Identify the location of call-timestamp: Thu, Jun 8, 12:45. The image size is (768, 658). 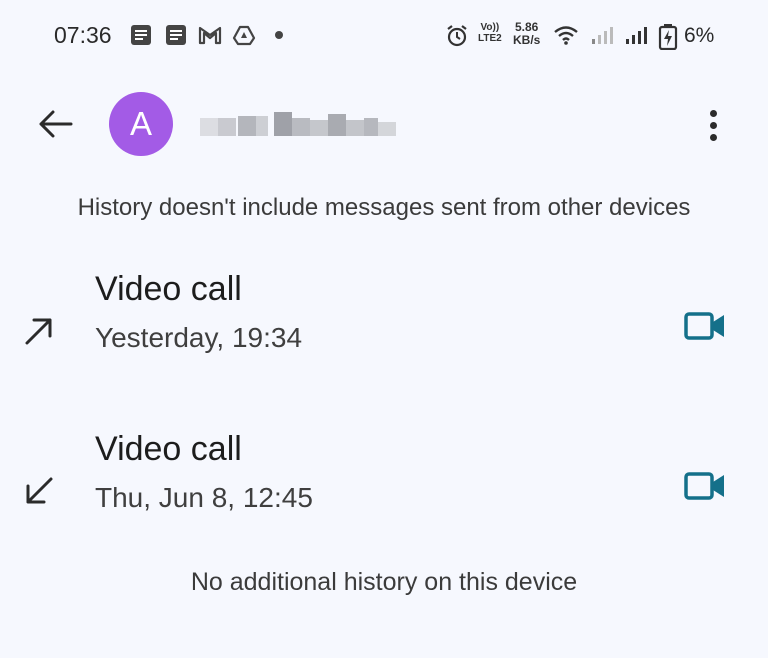
(204, 497).